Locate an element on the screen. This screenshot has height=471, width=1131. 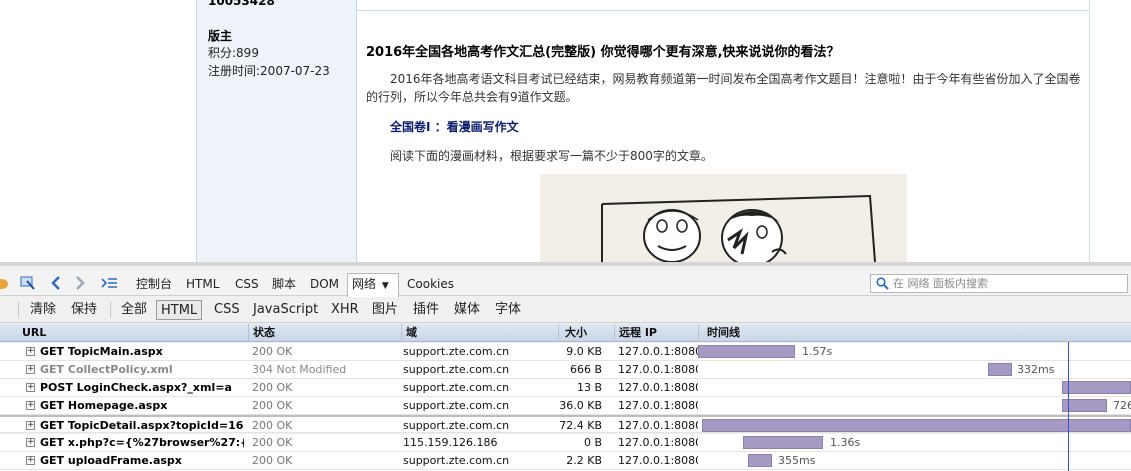
column-domain: 域 is located at coordinates (479, 333).